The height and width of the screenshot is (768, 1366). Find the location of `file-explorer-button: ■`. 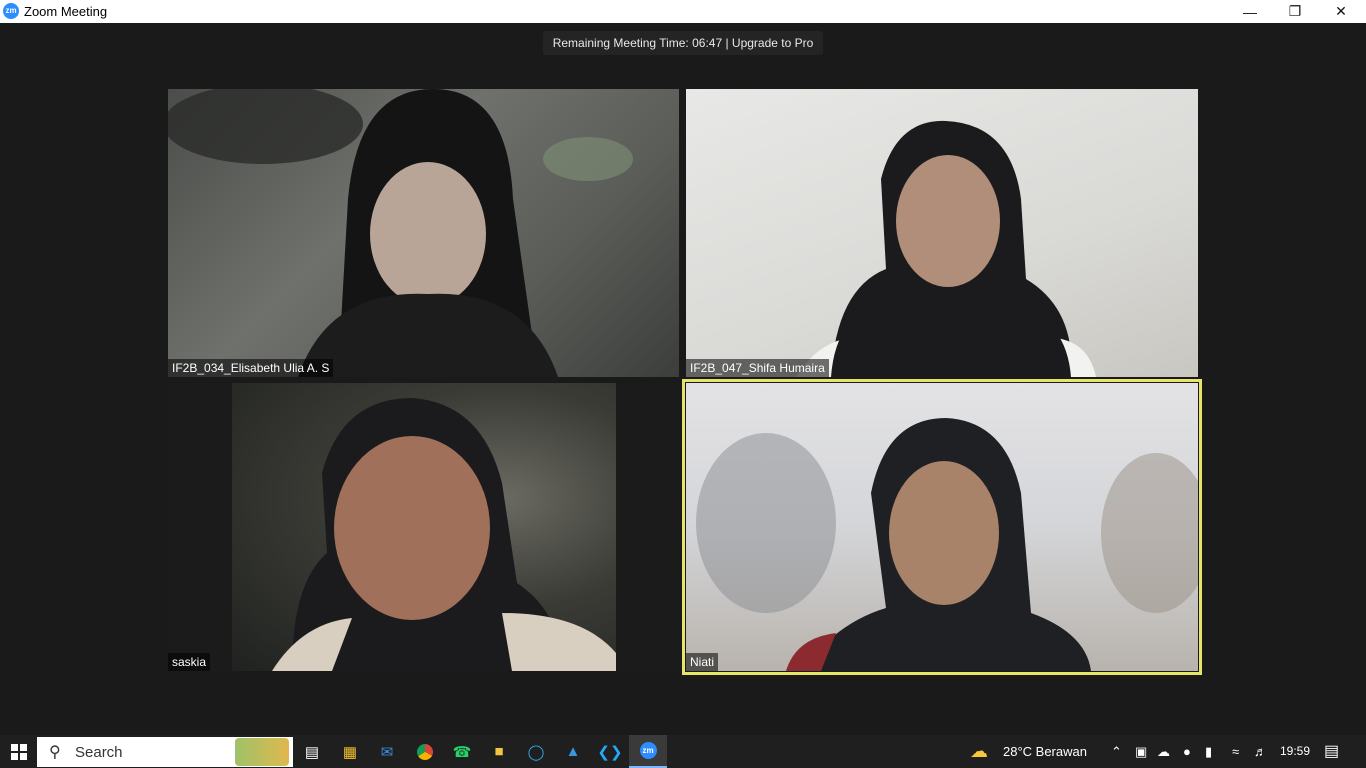

file-explorer-button: ■ is located at coordinates (499, 751).